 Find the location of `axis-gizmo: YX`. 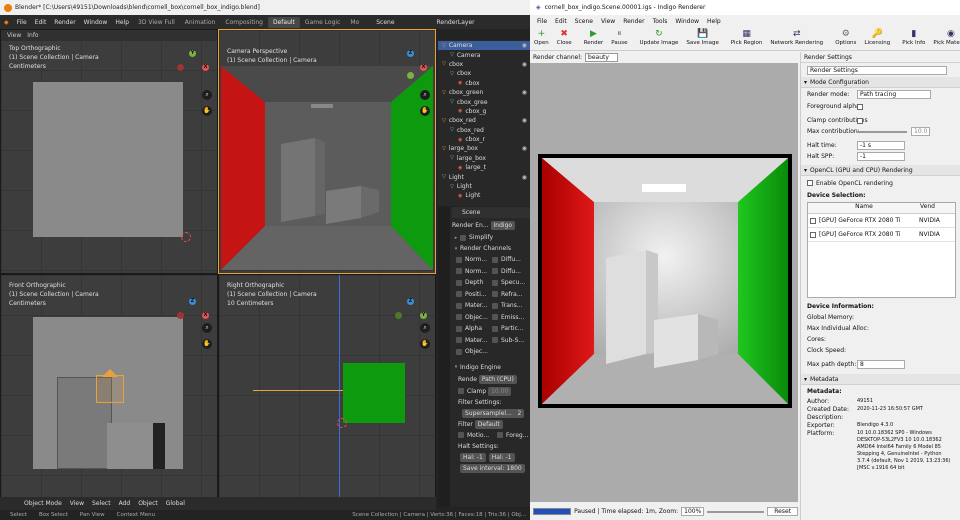

axis-gizmo: YX is located at coordinates (193, 65).